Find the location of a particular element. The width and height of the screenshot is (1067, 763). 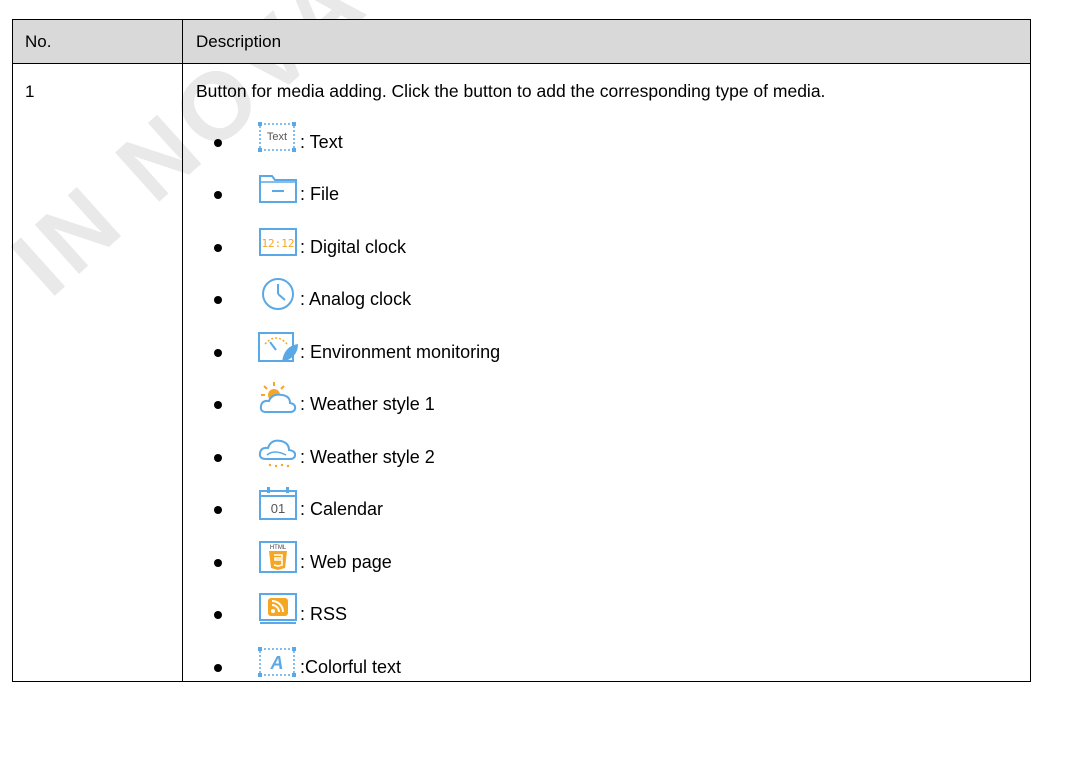

svg-text: 01 is located at coordinates (278, 508).